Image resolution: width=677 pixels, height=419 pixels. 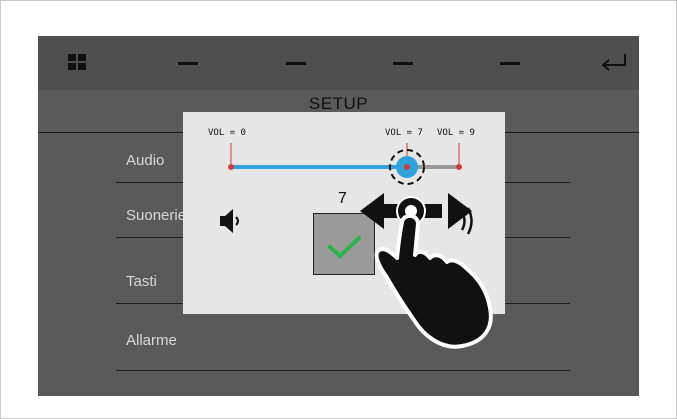 I want to click on hand-drag-icon, so click(x=433, y=272).